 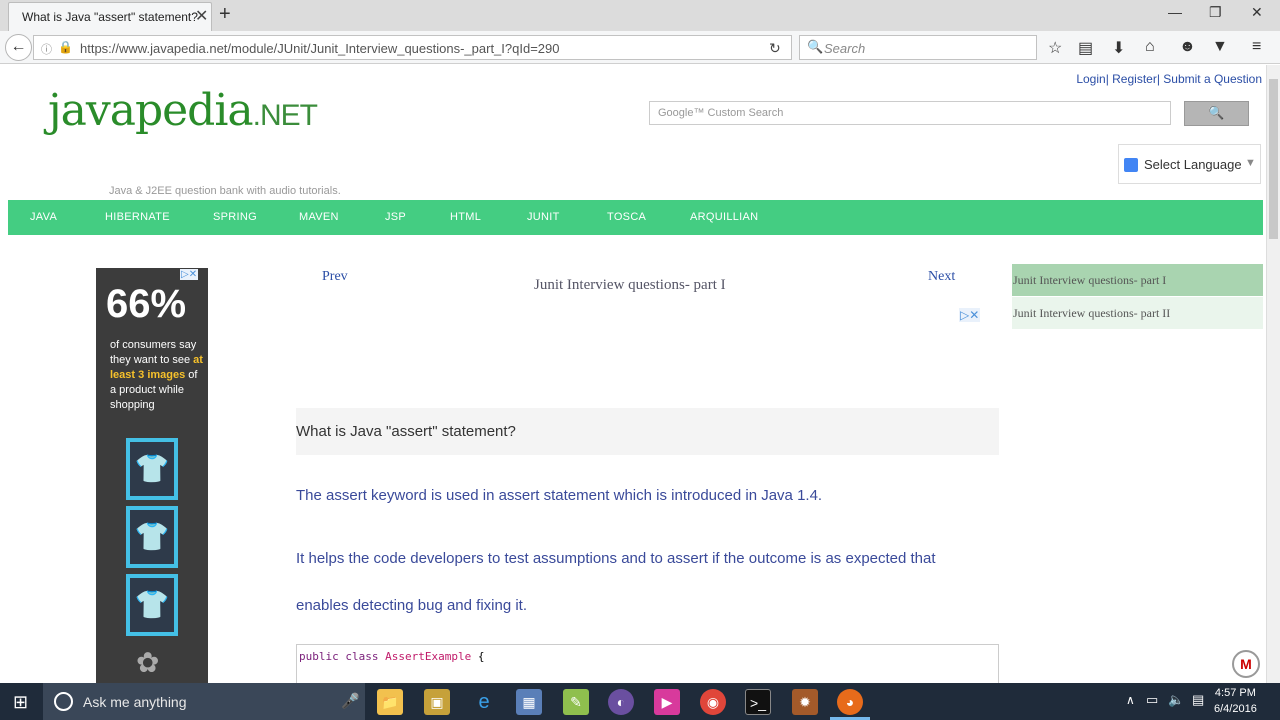 What do you see at coordinates (724, 217) in the screenshot?
I see `menu-item-arquillian: ARQUILLIAN` at bounding box center [724, 217].